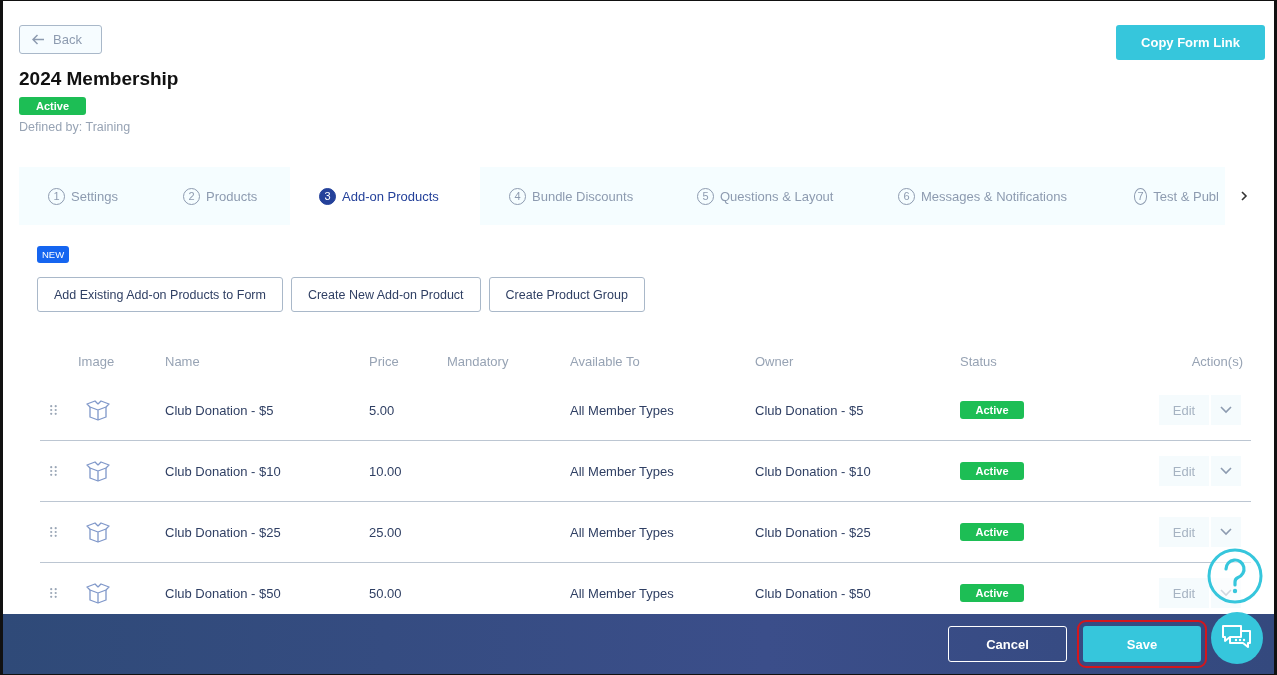 The width and height of the screenshot is (1277, 675). What do you see at coordinates (327, 196) in the screenshot?
I see `step-number: 3` at bounding box center [327, 196].